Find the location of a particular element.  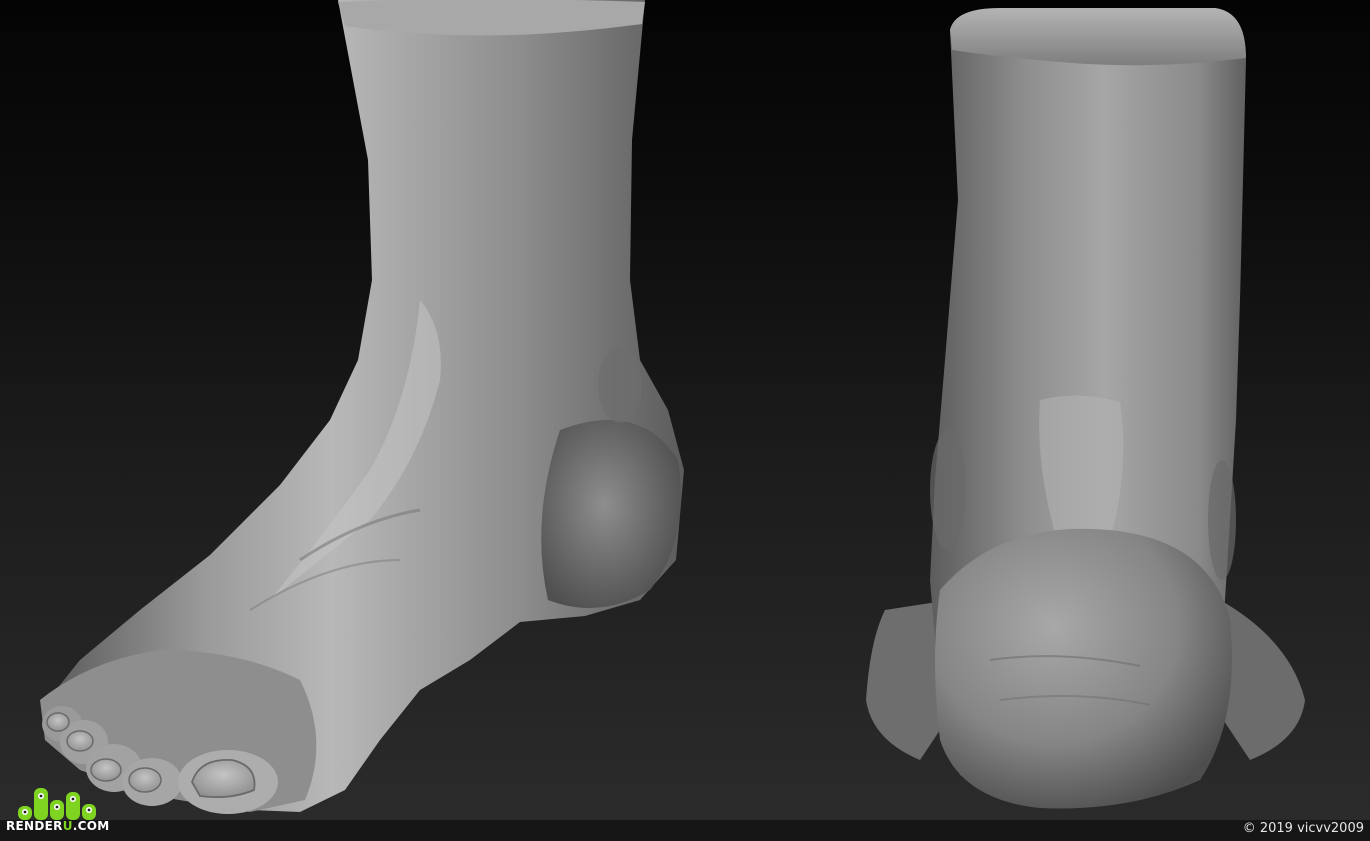

logo-suffix: .COM is located at coordinates (91, 826).